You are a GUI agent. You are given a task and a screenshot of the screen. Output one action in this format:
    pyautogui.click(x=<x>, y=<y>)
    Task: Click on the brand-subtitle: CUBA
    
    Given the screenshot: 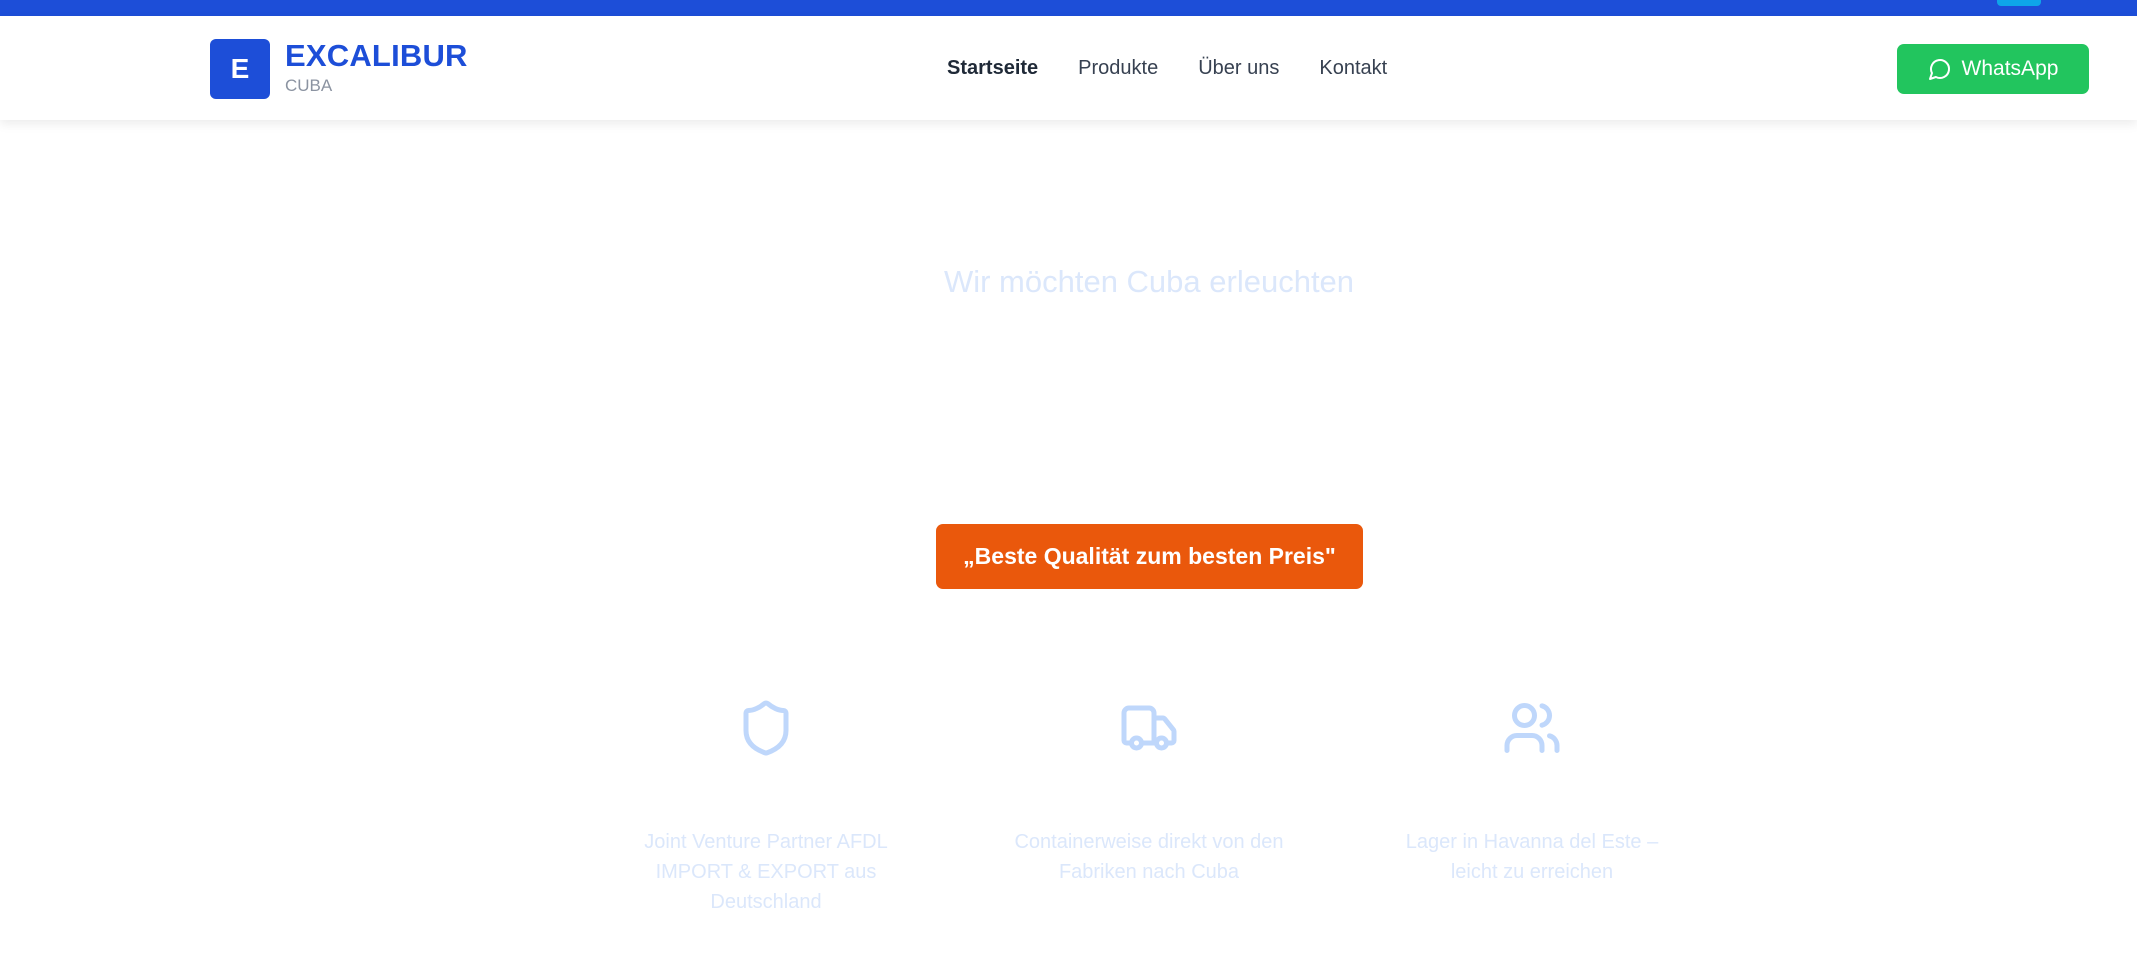 What is the action you would take?
    pyautogui.click(x=309, y=85)
    